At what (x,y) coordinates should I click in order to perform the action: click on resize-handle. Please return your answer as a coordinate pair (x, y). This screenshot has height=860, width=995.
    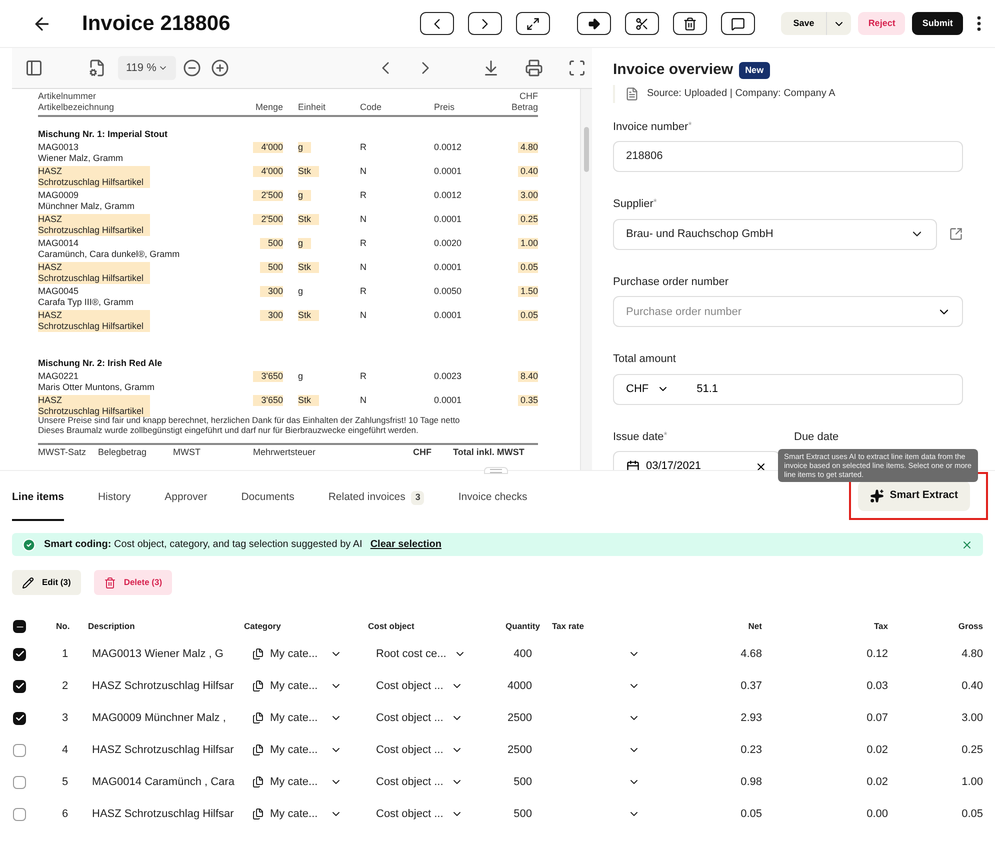
    Looking at the image, I should click on (496, 470).